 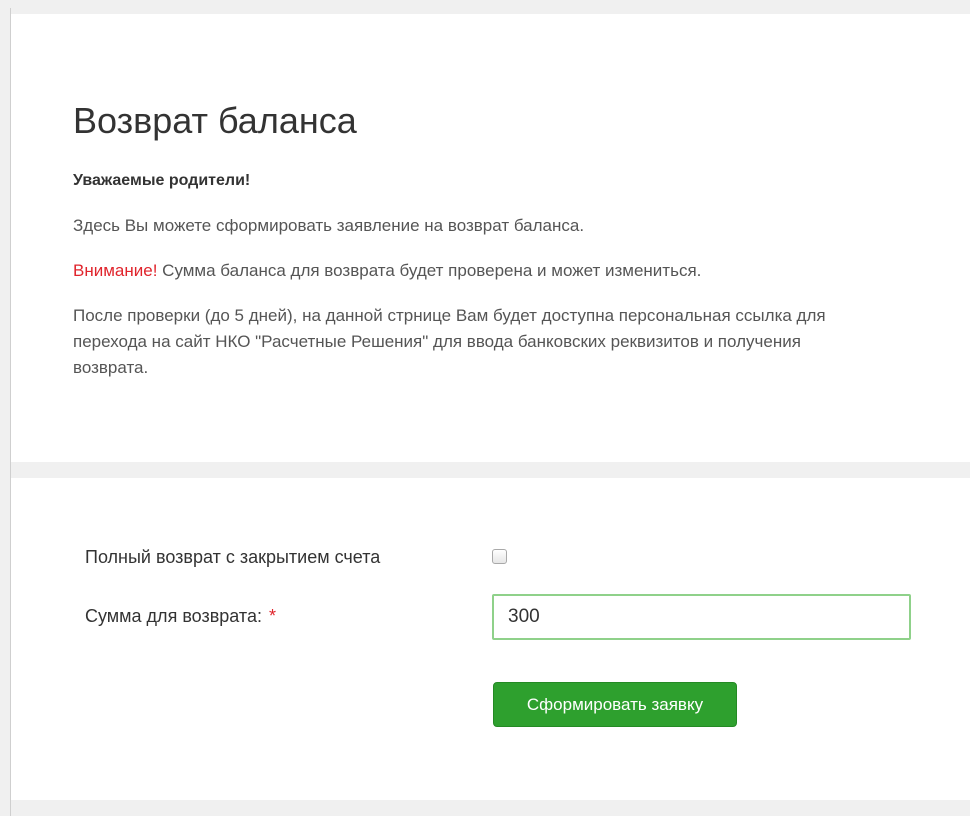 What do you see at coordinates (176, 616) in the screenshot?
I see `amount-label-text: Сумма для возврата:` at bounding box center [176, 616].